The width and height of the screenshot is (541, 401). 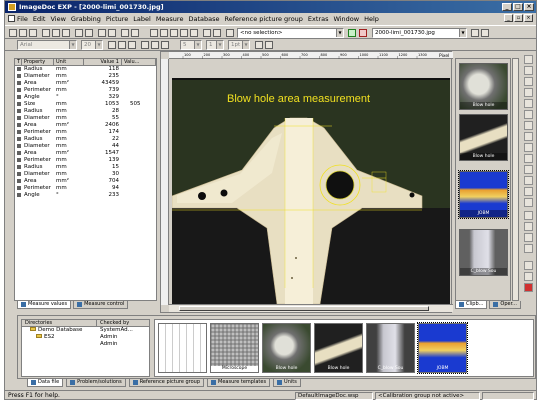 What do you see at coordinates (528, 136) in the screenshot?
I see `angle-tool-icon` at bounding box center [528, 136].